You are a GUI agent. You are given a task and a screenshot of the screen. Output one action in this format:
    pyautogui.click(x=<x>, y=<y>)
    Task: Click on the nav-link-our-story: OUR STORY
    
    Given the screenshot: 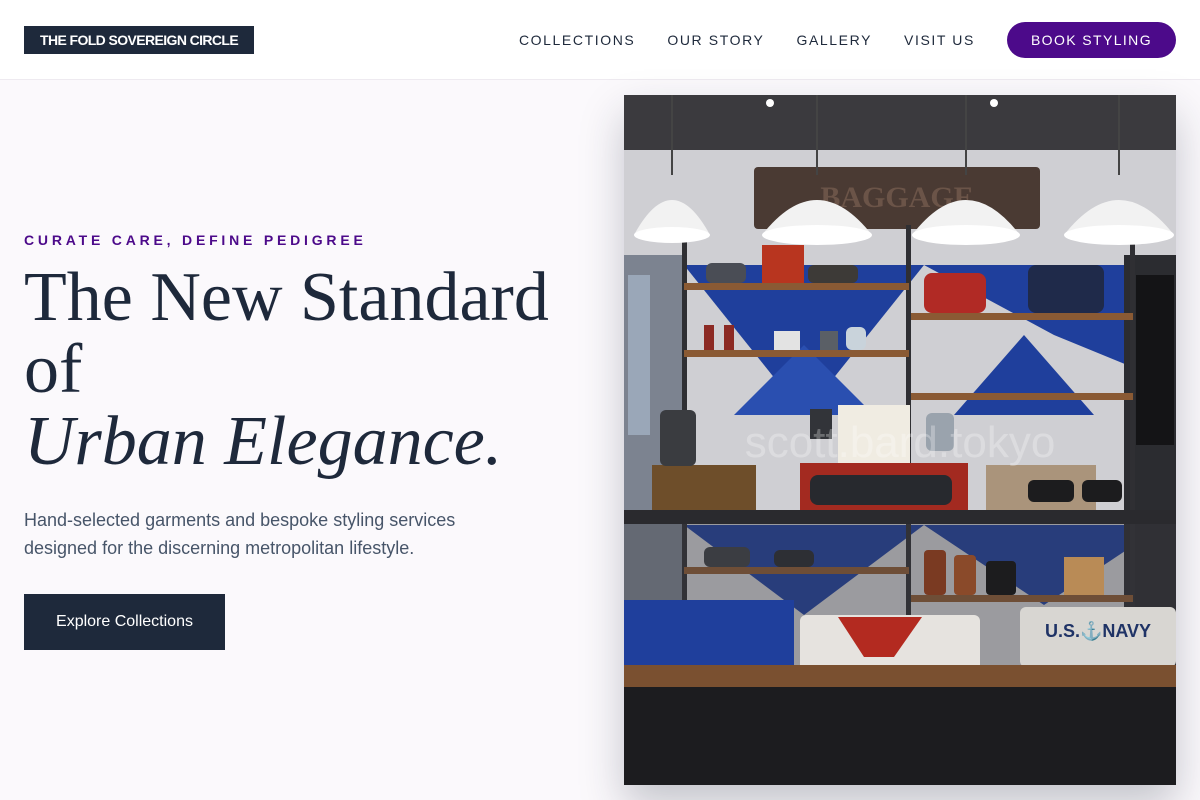 What is the action you would take?
    pyautogui.click(x=715, y=40)
    